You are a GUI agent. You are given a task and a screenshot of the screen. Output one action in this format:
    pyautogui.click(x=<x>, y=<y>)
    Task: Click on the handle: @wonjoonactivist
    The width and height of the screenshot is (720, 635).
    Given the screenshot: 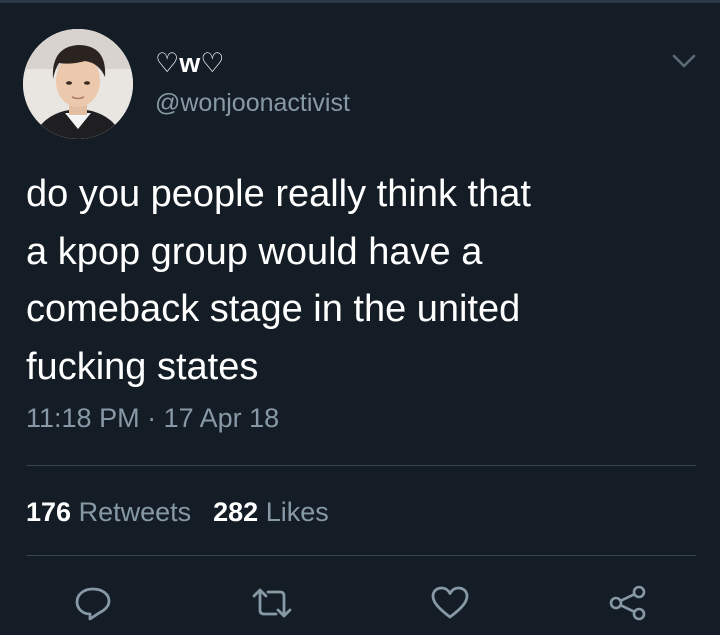 What is the action you would take?
    pyautogui.click(x=252, y=103)
    